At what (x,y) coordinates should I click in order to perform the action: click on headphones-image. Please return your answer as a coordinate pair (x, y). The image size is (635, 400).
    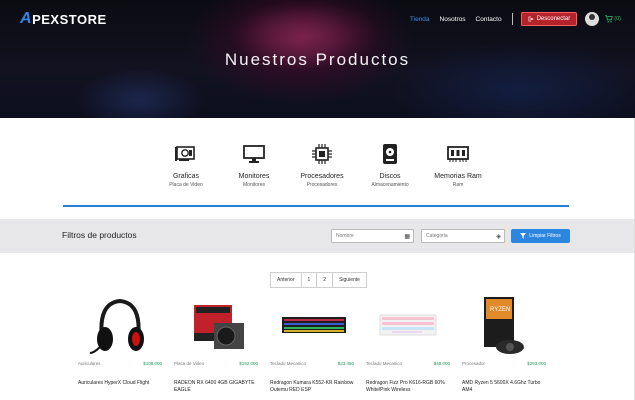
    Looking at the image, I should click on (116, 326).